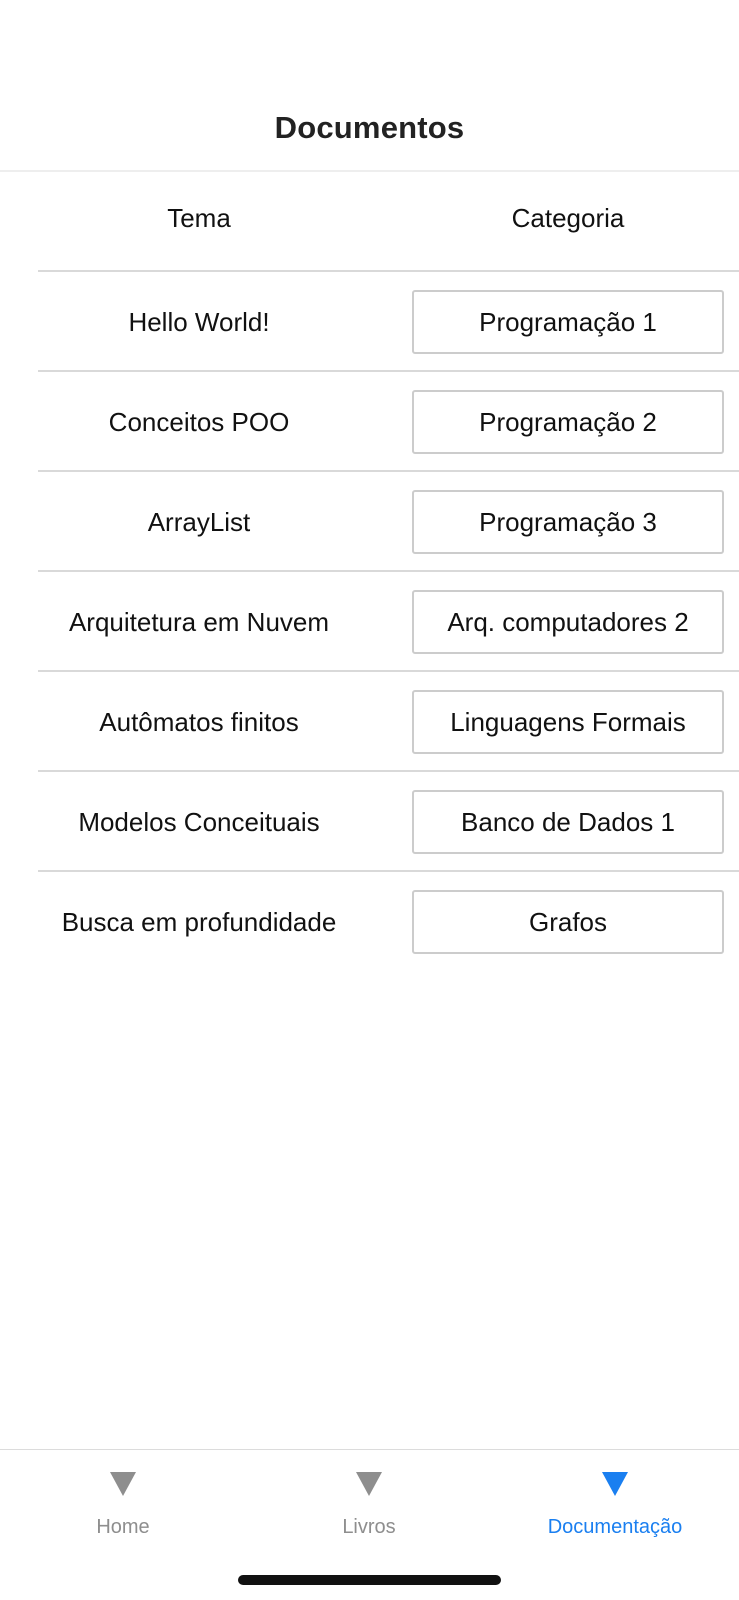 The height and width of the screenshot is (1600, 739). I want to click on tab-documentacao: Documentação, so click(615, 1505).